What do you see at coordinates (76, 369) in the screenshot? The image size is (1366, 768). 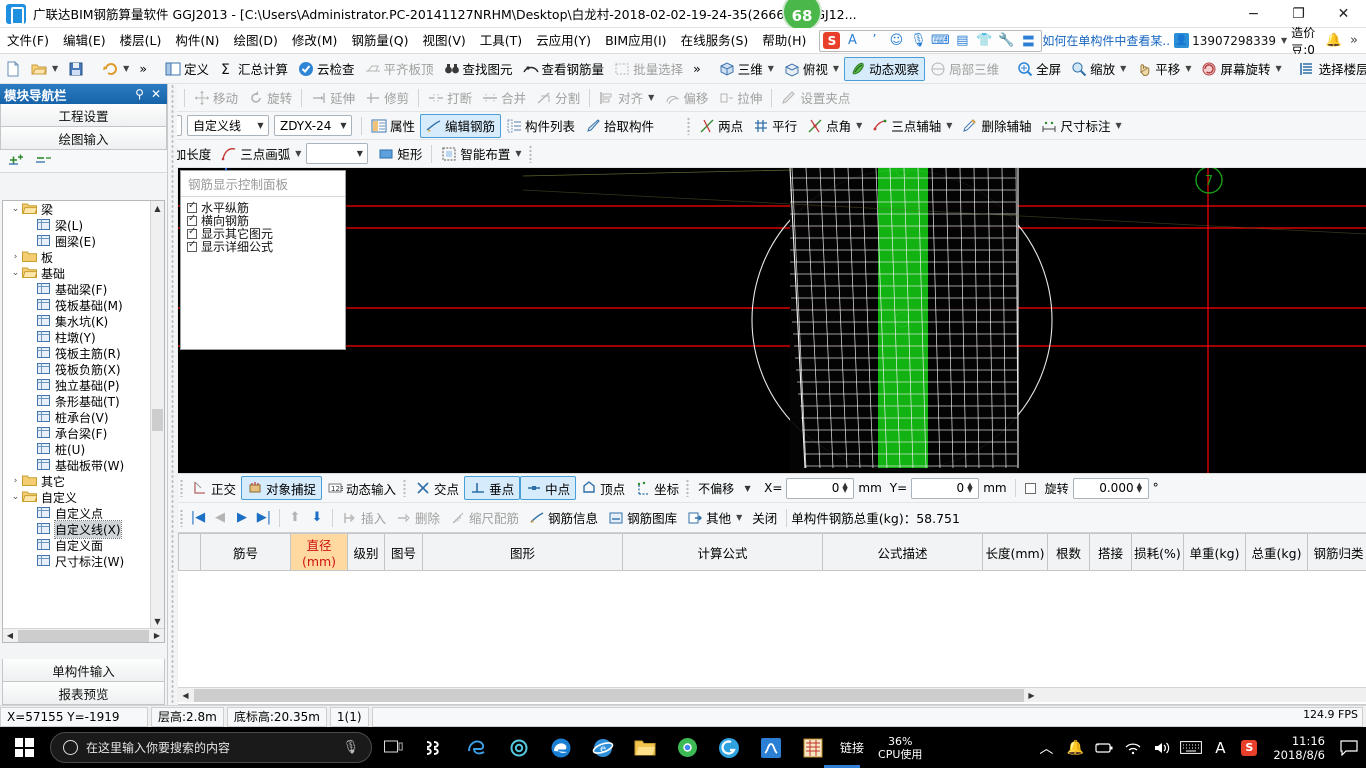 I see `tree-item-16: 筏板负筋(X)` at bounding box center [76, 369].